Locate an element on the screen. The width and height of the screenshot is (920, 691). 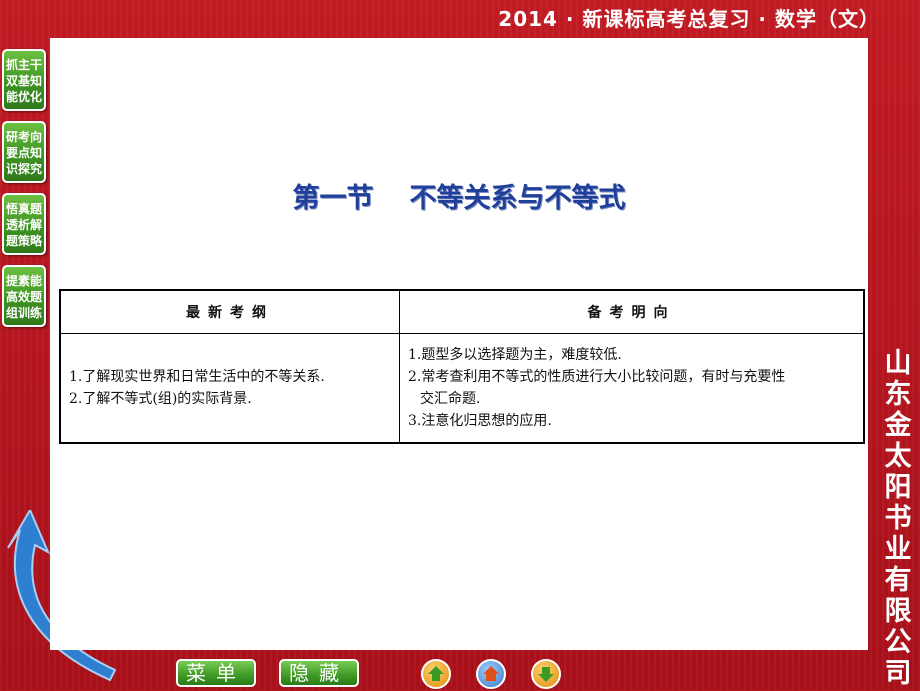
syllabus-cell: 1.了解现实世界和日常生活中的不等关系. 2.了解不等式(组)的实际背景. is located at coordinates (229, 388).